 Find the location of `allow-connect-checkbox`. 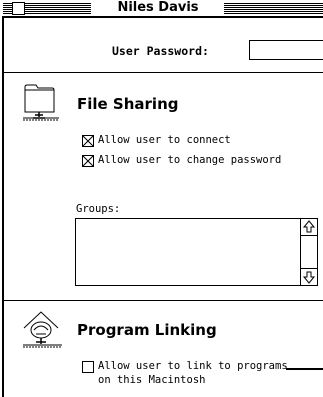

allow-connect-checkbox is located at coordinates (88, 141).